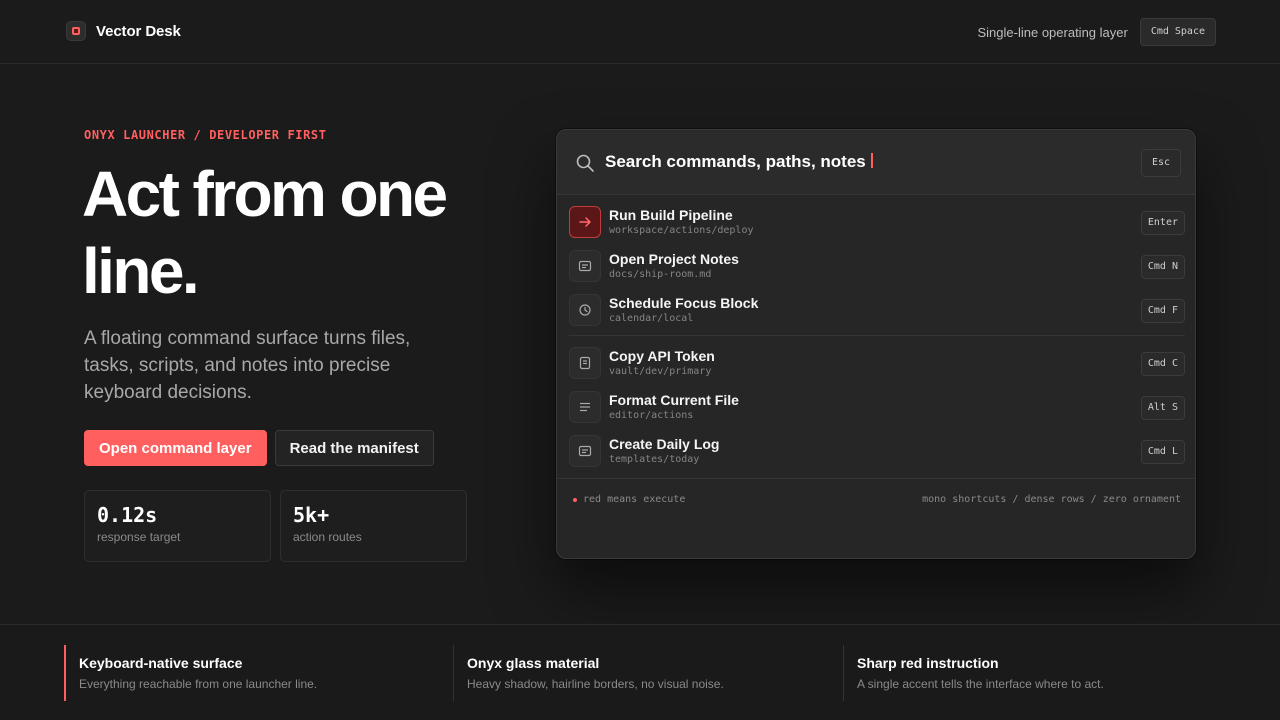 The width and height of the screenshot is (1280, 720). I want to click on divider, so click(876, 336).